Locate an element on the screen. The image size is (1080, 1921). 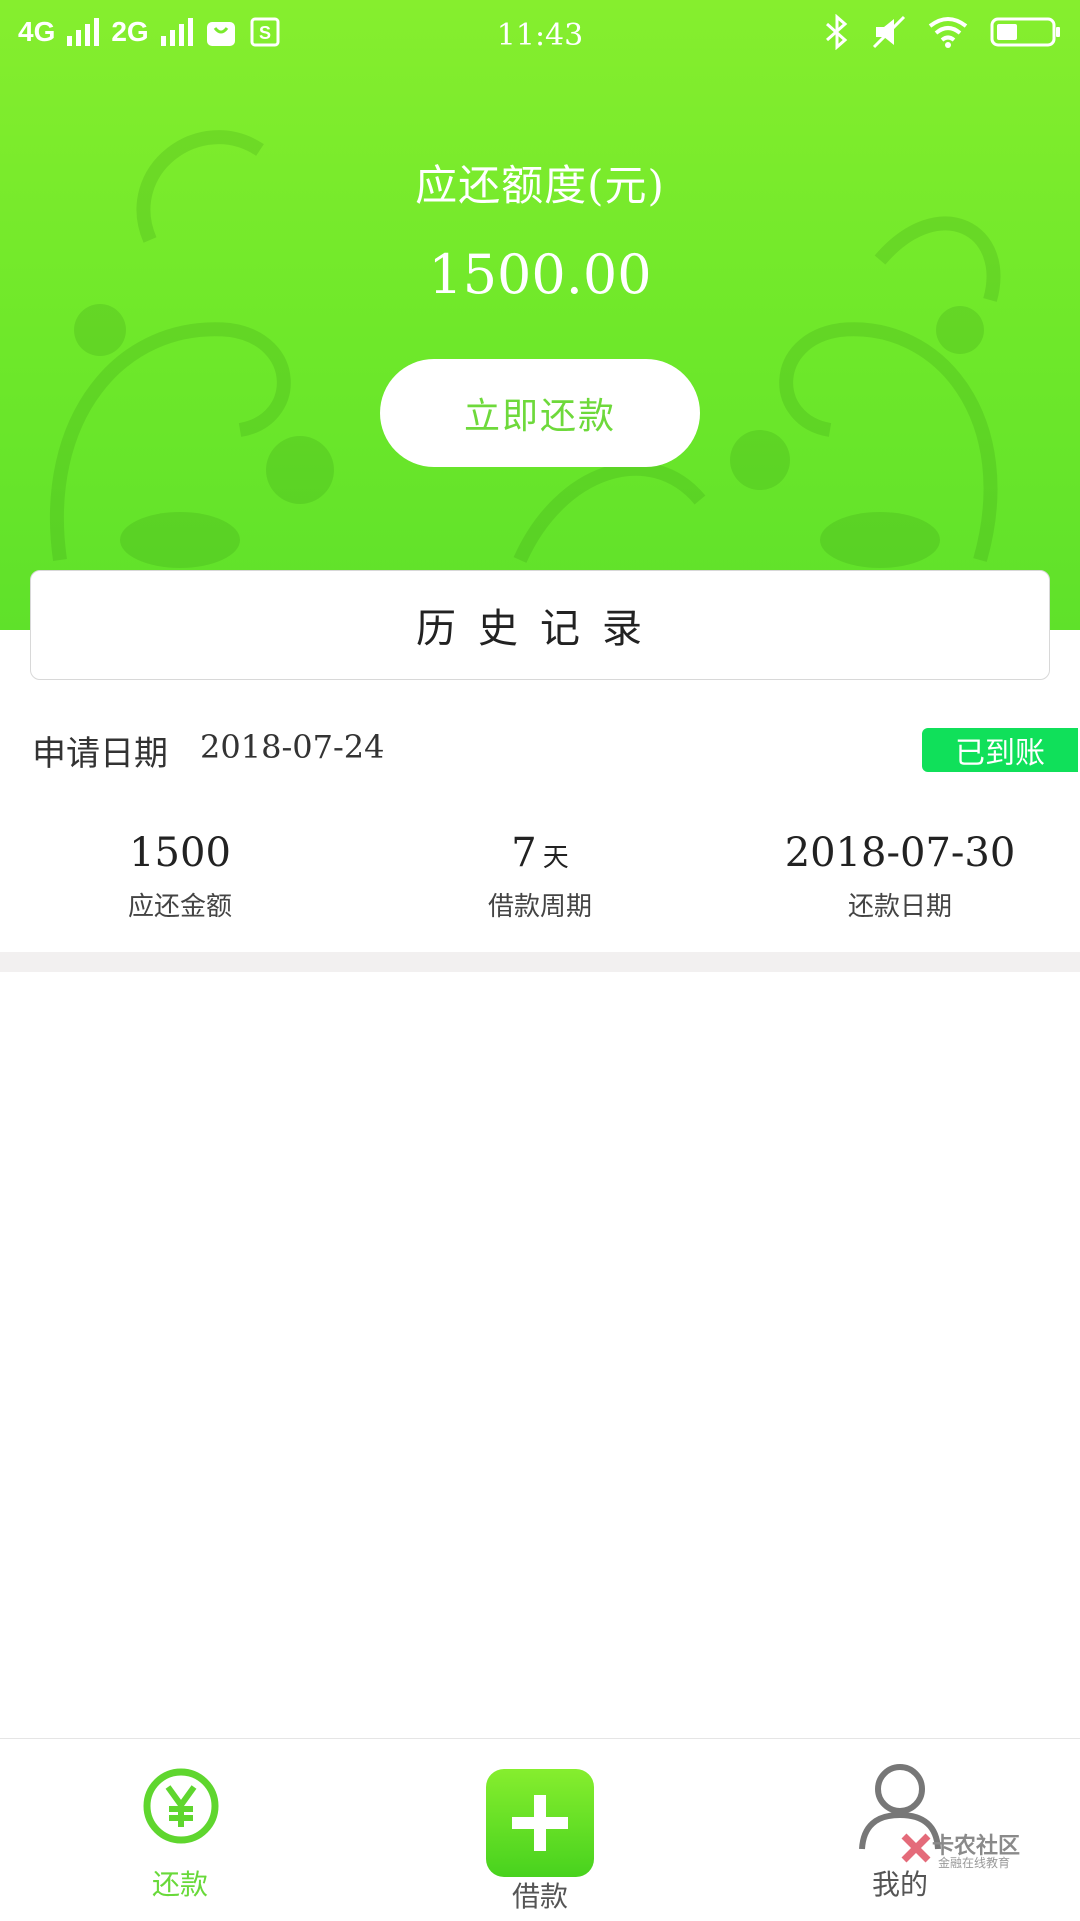
status-badge: 已到账 is located at coordinates (1000, 750).